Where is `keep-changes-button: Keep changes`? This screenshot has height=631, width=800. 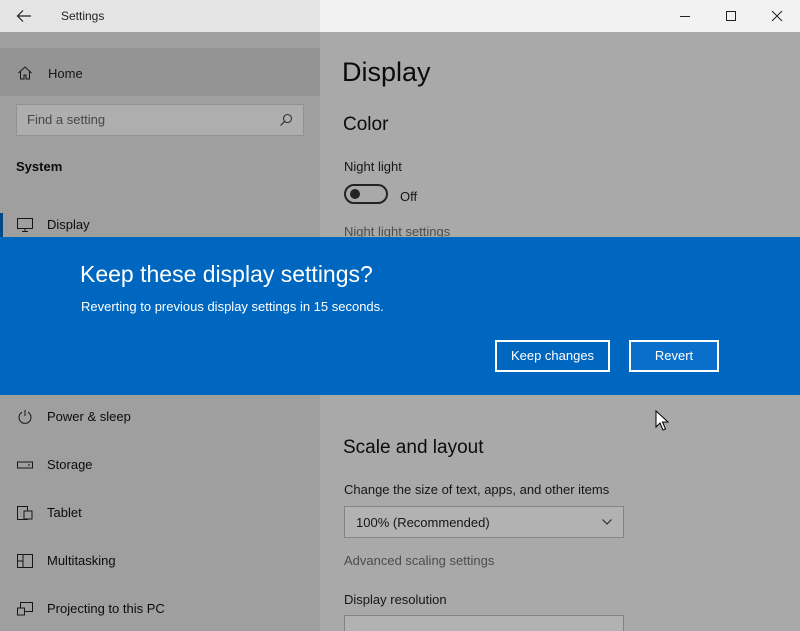 keep-changes-button: Keep changes is located at coordinates (552, 356).